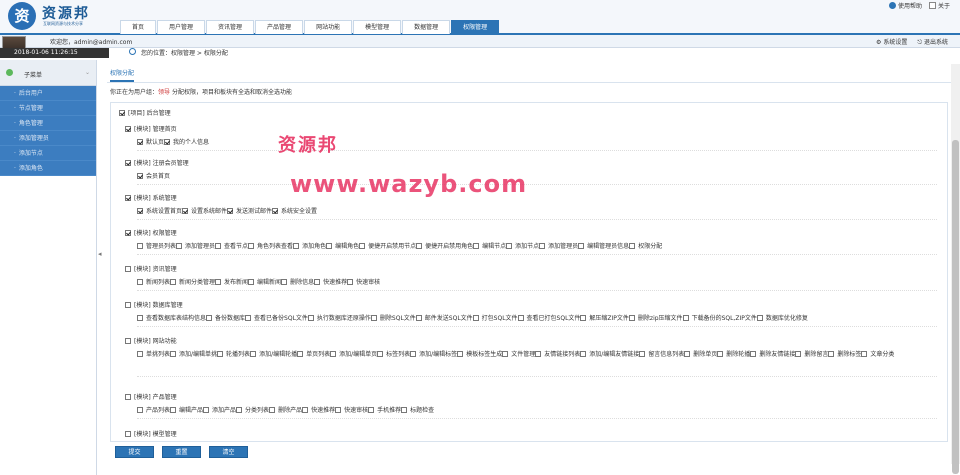 The width and height of the screenshot is (960, 475). What do you see at coordinates (495, 318) in the screenshot?
I see `perm-item: 打包SQL文件` at bounding box center [495, 318].